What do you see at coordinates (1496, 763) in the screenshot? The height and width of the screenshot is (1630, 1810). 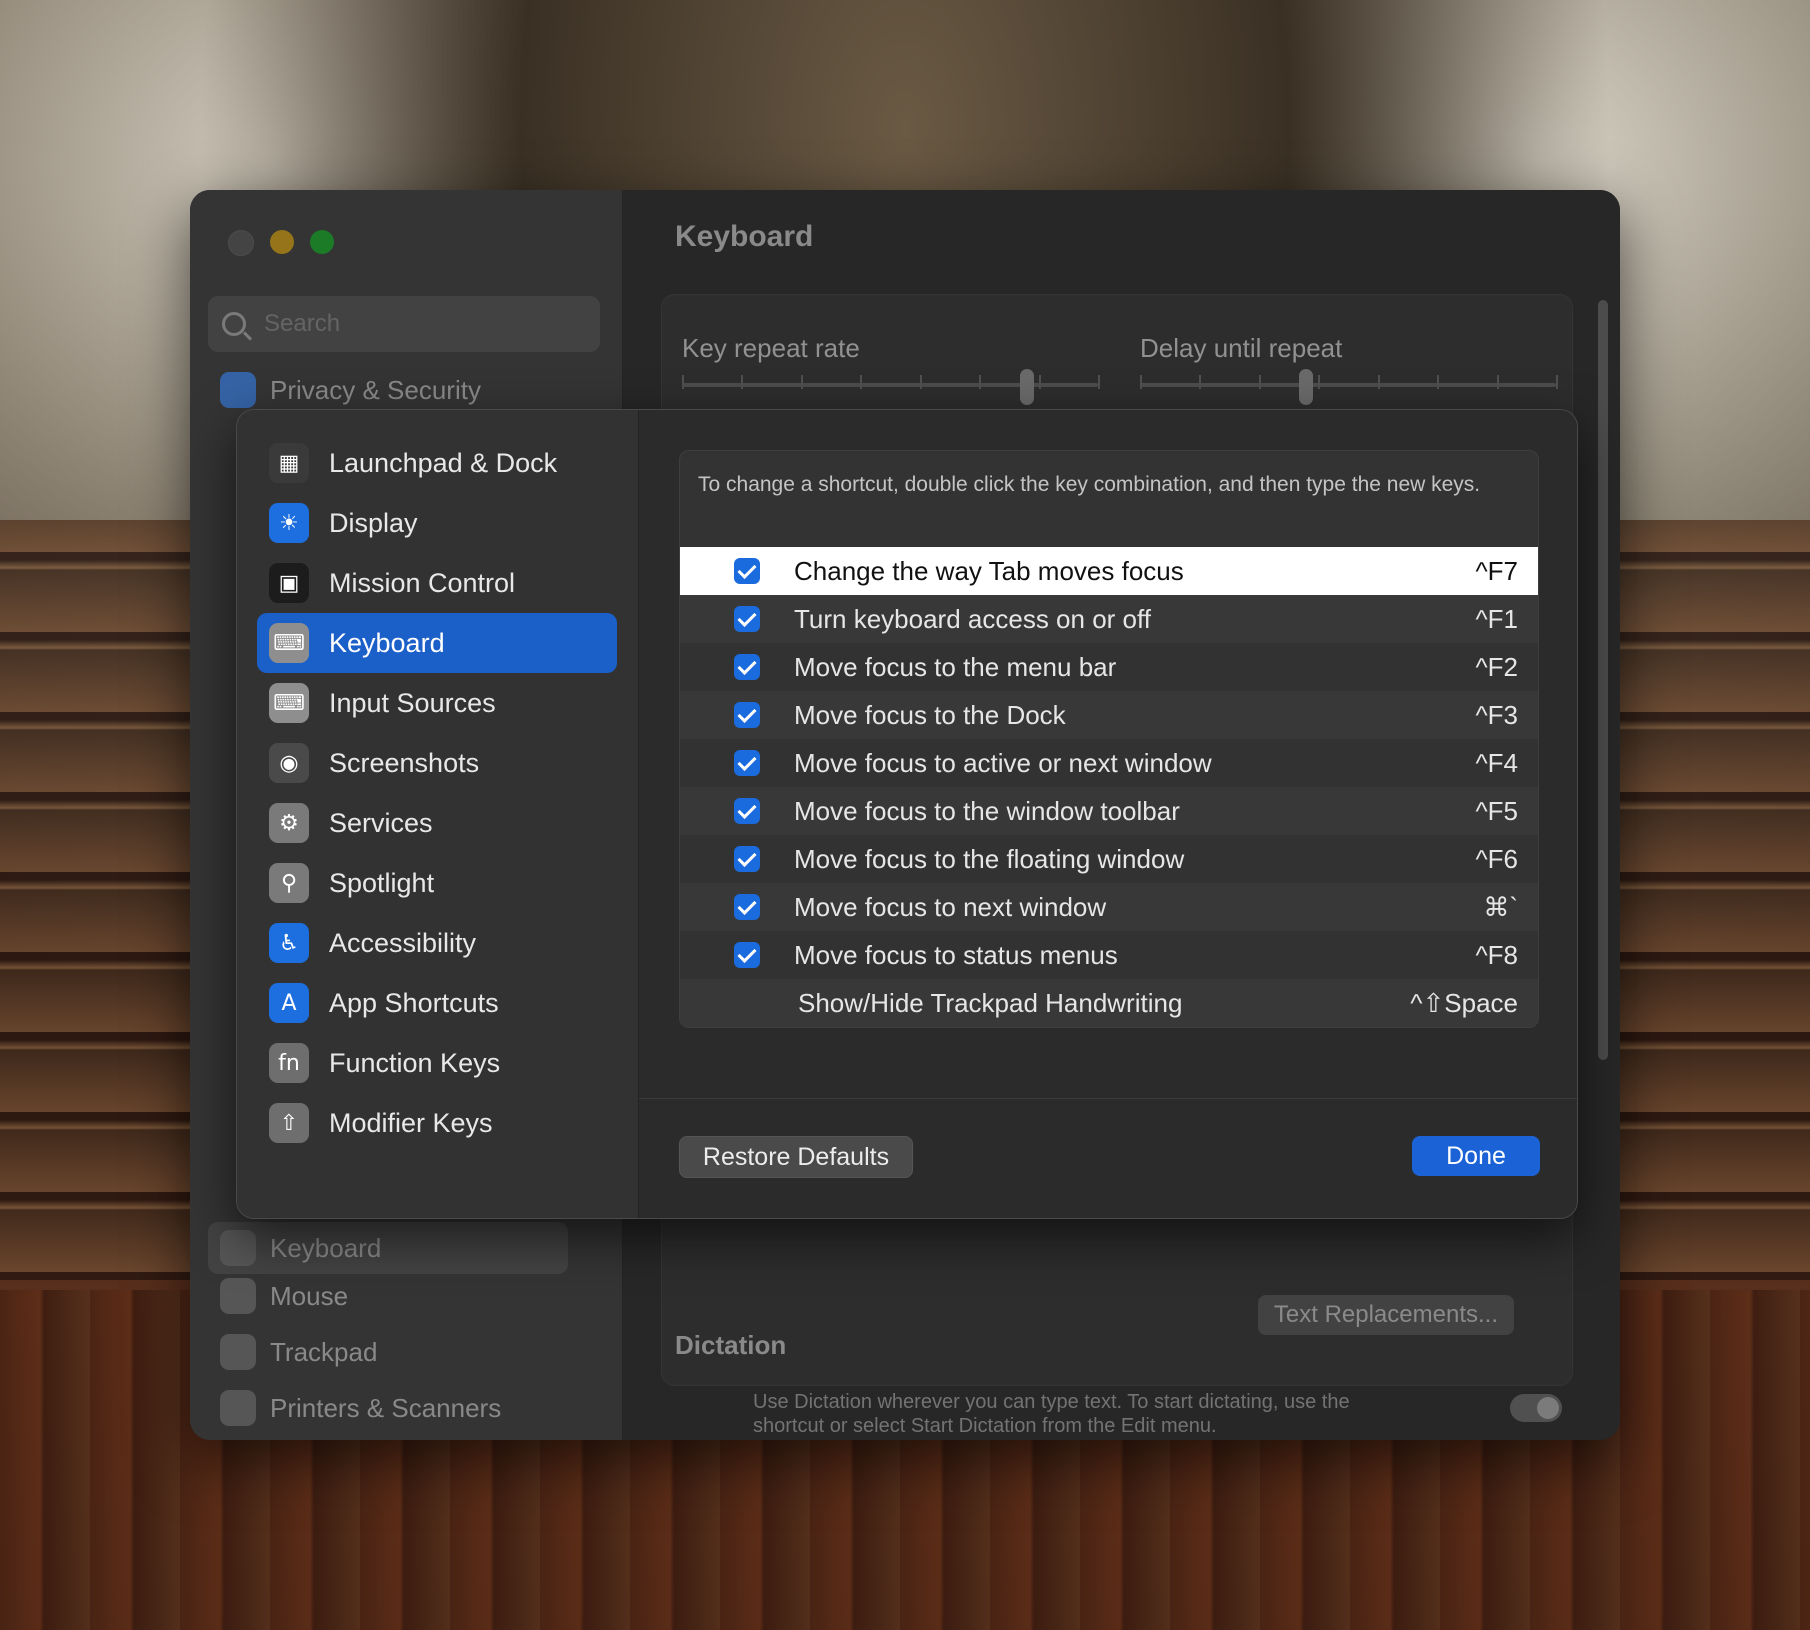 I see `shortcut-key-combination: ^F4` at bounding box center [1496, 763].